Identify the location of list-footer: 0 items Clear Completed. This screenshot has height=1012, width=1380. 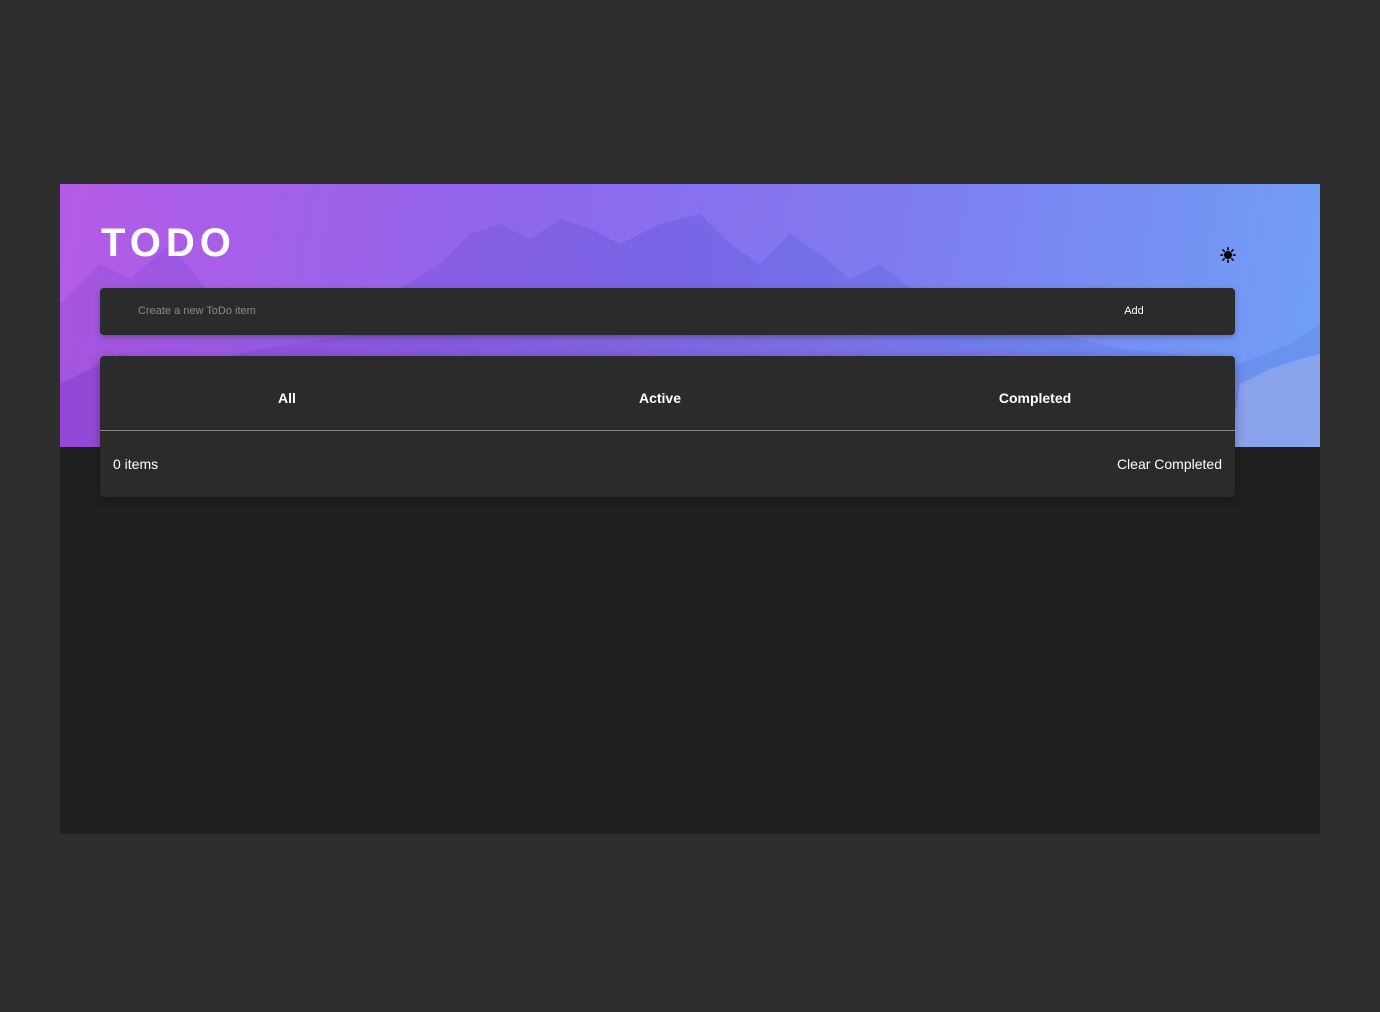
(667, 464).